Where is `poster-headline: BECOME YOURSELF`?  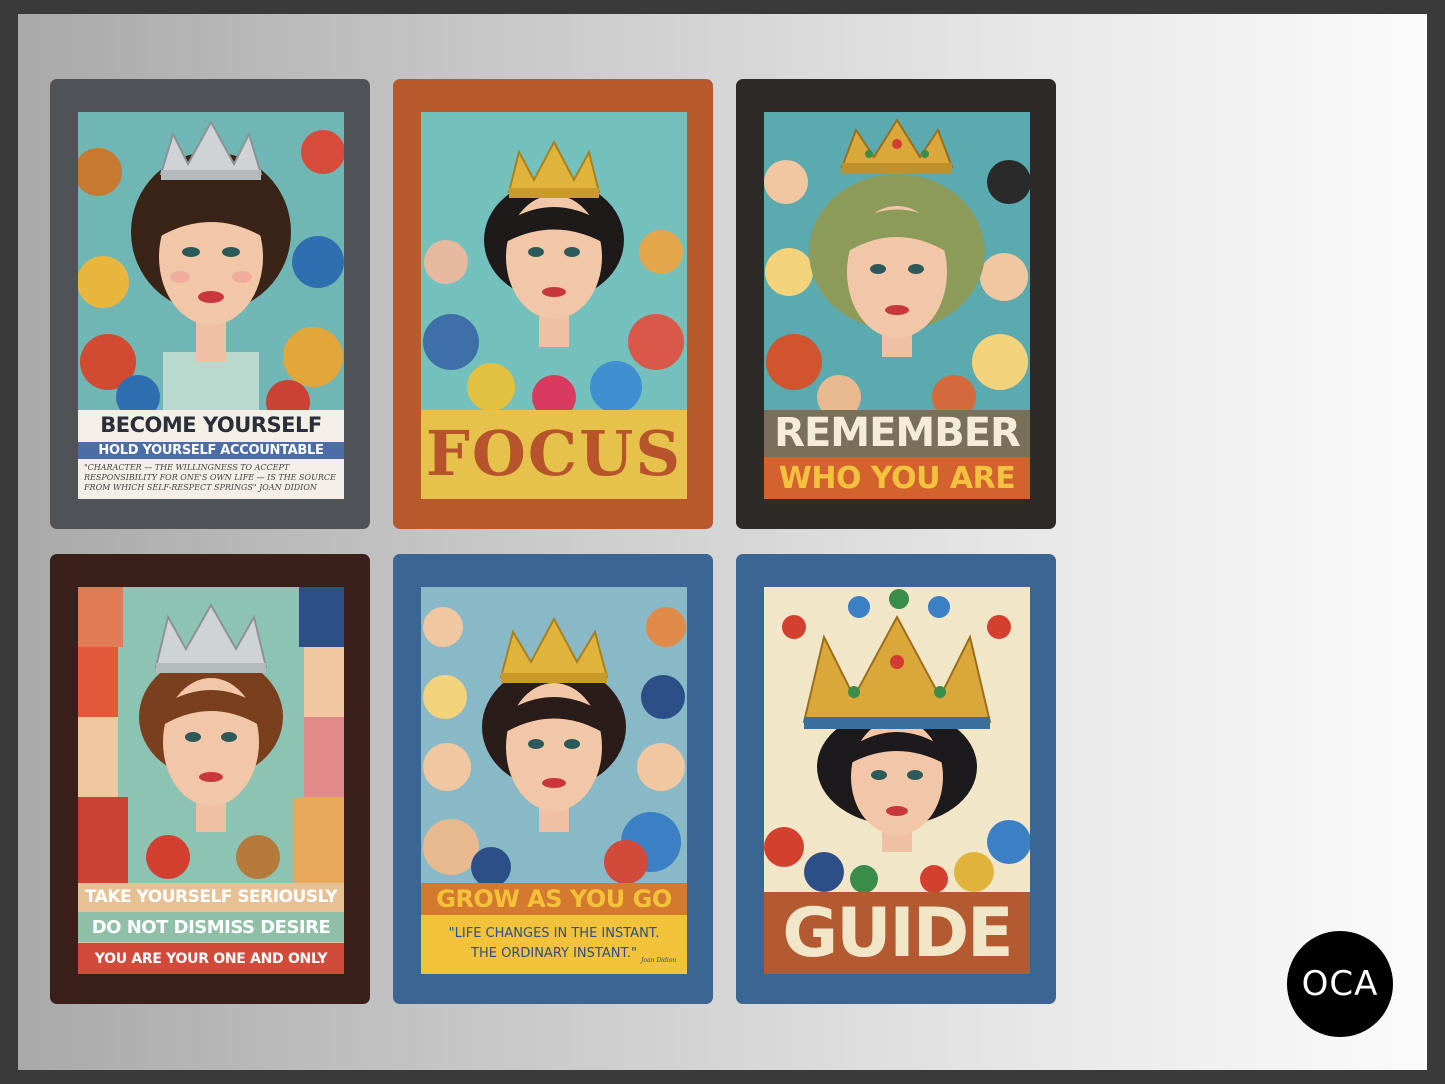 poster-headline: BECOME YOURSELF is located at coordinates (211, 425).